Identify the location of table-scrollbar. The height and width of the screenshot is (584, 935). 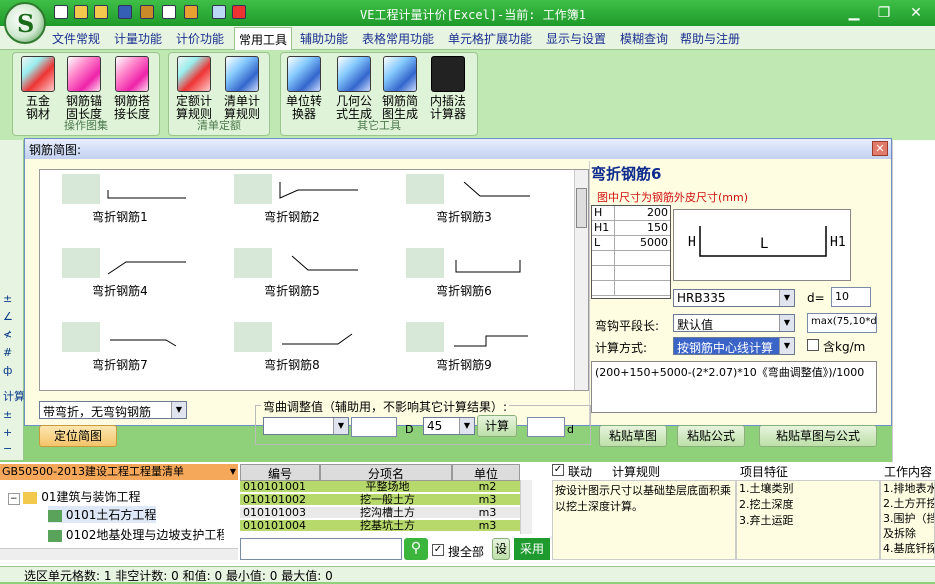
(526, 507).